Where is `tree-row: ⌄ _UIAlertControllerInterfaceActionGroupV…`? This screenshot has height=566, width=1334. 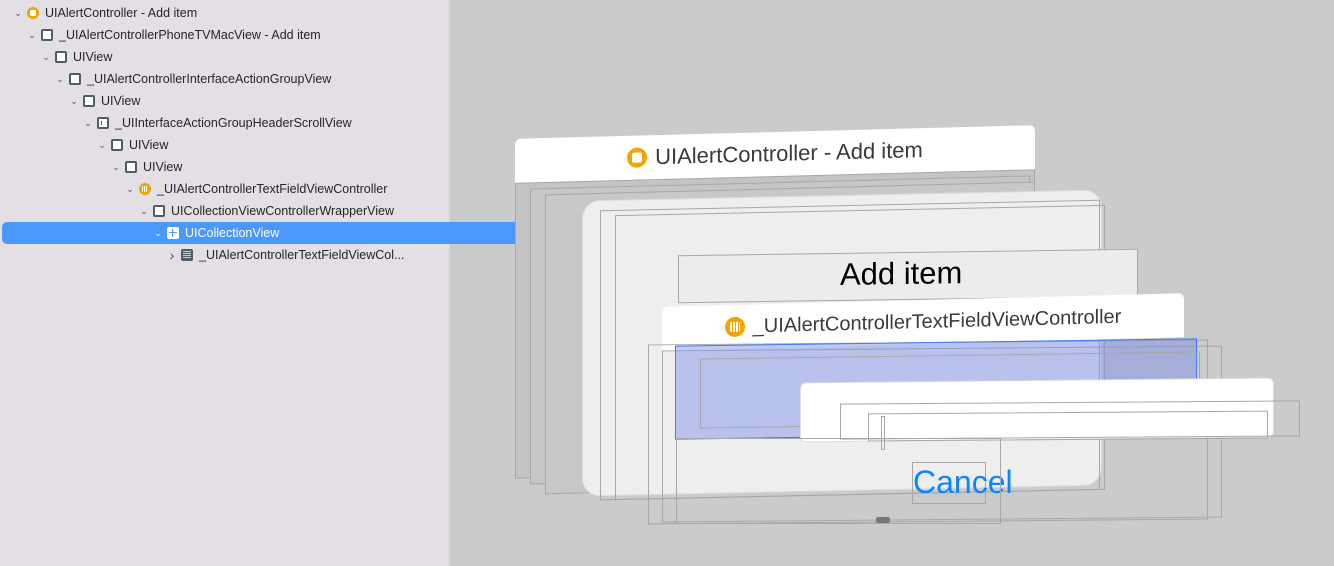 tree-row: ⌄ _UIAlertControllerInterfaceActionGroupV… is located at coordinates (165, 79).